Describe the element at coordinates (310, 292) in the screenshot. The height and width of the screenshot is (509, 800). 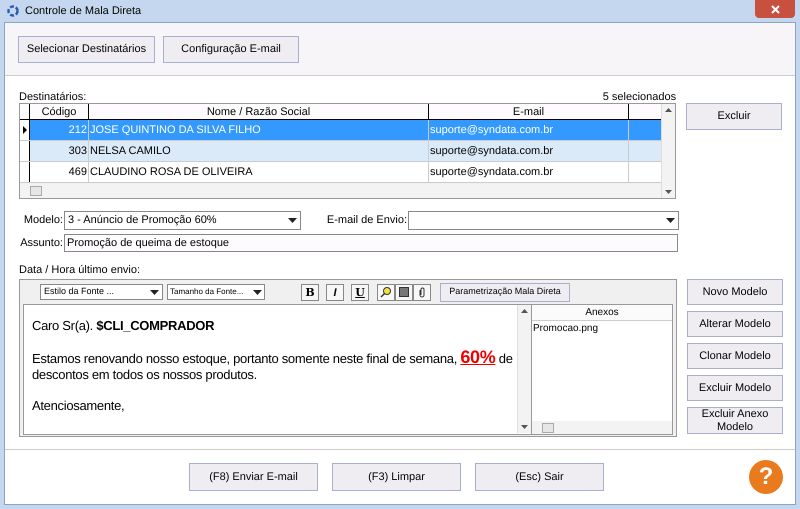
I see `format-button: B` at that location.